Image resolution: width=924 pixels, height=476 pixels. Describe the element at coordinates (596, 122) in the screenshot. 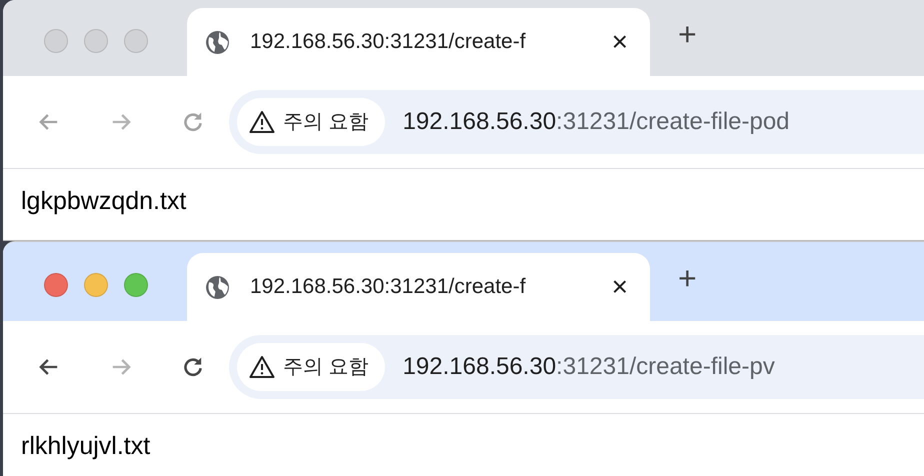

I see `address-url: 192.168.56.30:31231/create-file-pod` at that location.